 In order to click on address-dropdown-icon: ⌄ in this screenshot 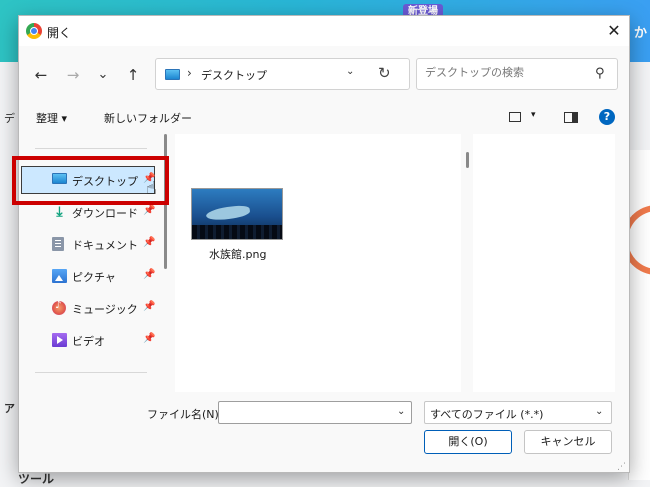, I will do `click(350, 71)`.